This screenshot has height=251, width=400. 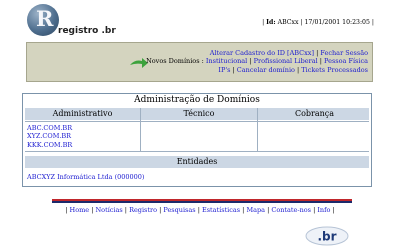 I want to click on footer-link-estatisticas: Estatísticas, so click(x=221, y=210).